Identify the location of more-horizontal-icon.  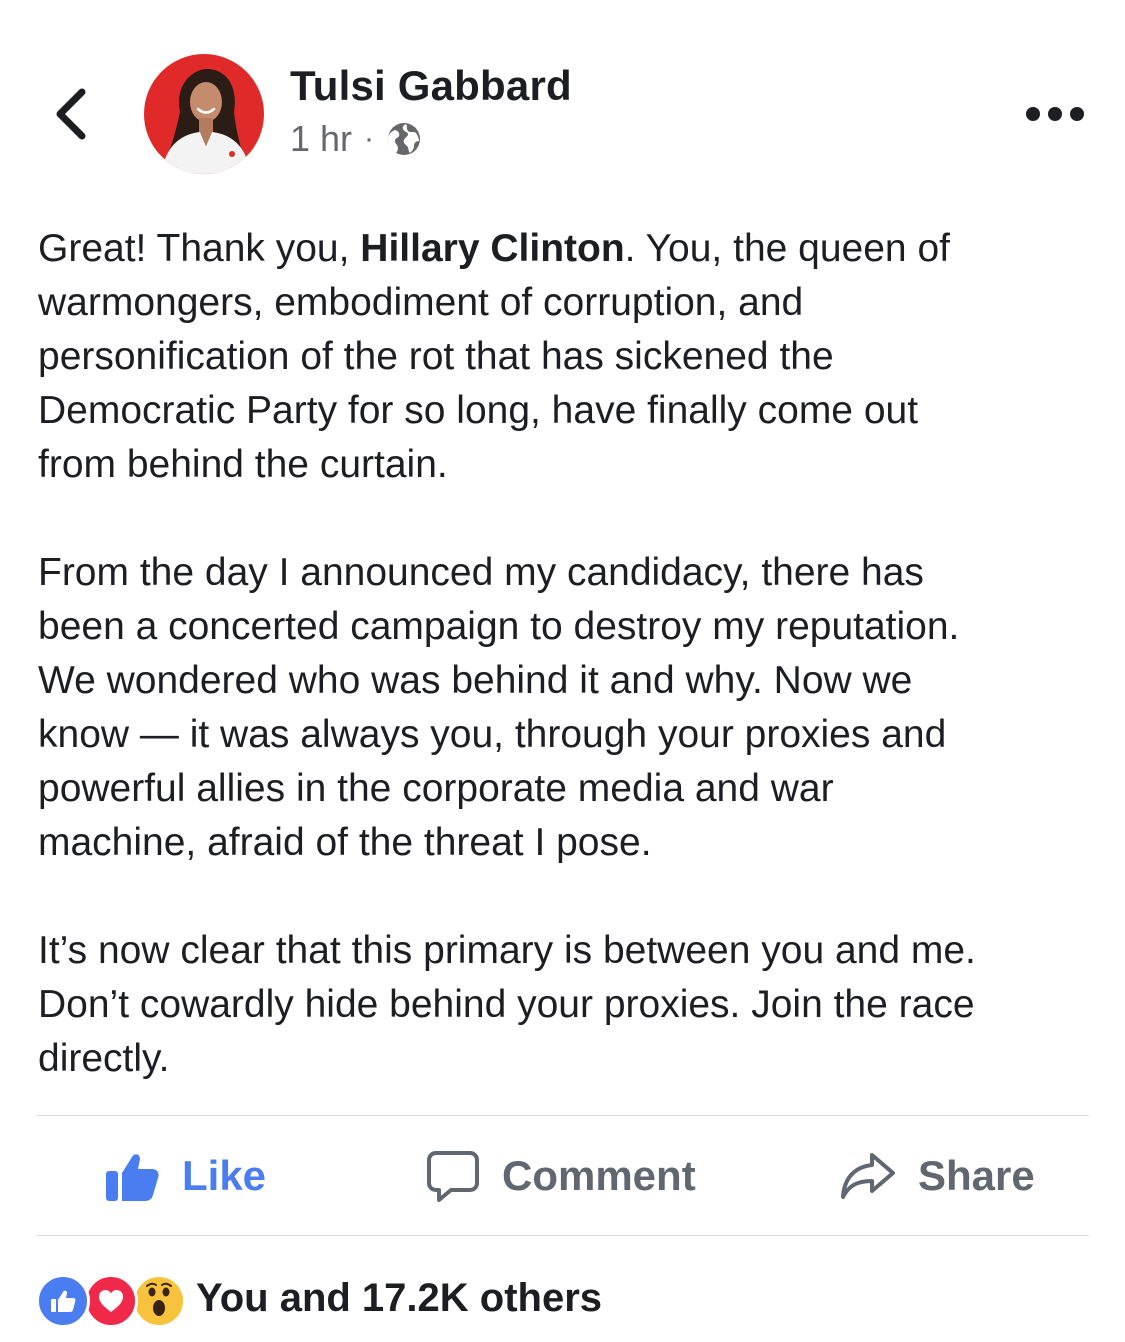
(1055, 114).